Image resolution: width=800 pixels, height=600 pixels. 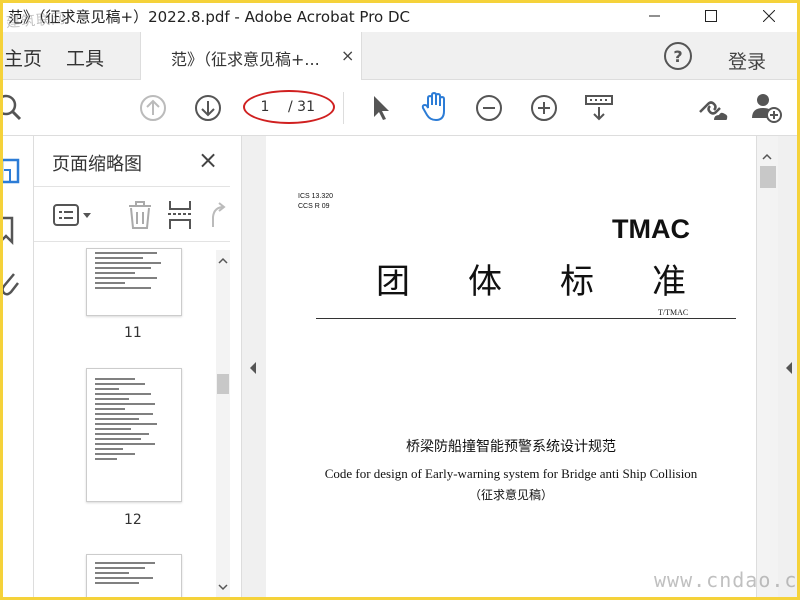 I want to click on tmac-heading: TMAC, so click(x=651, y=229).